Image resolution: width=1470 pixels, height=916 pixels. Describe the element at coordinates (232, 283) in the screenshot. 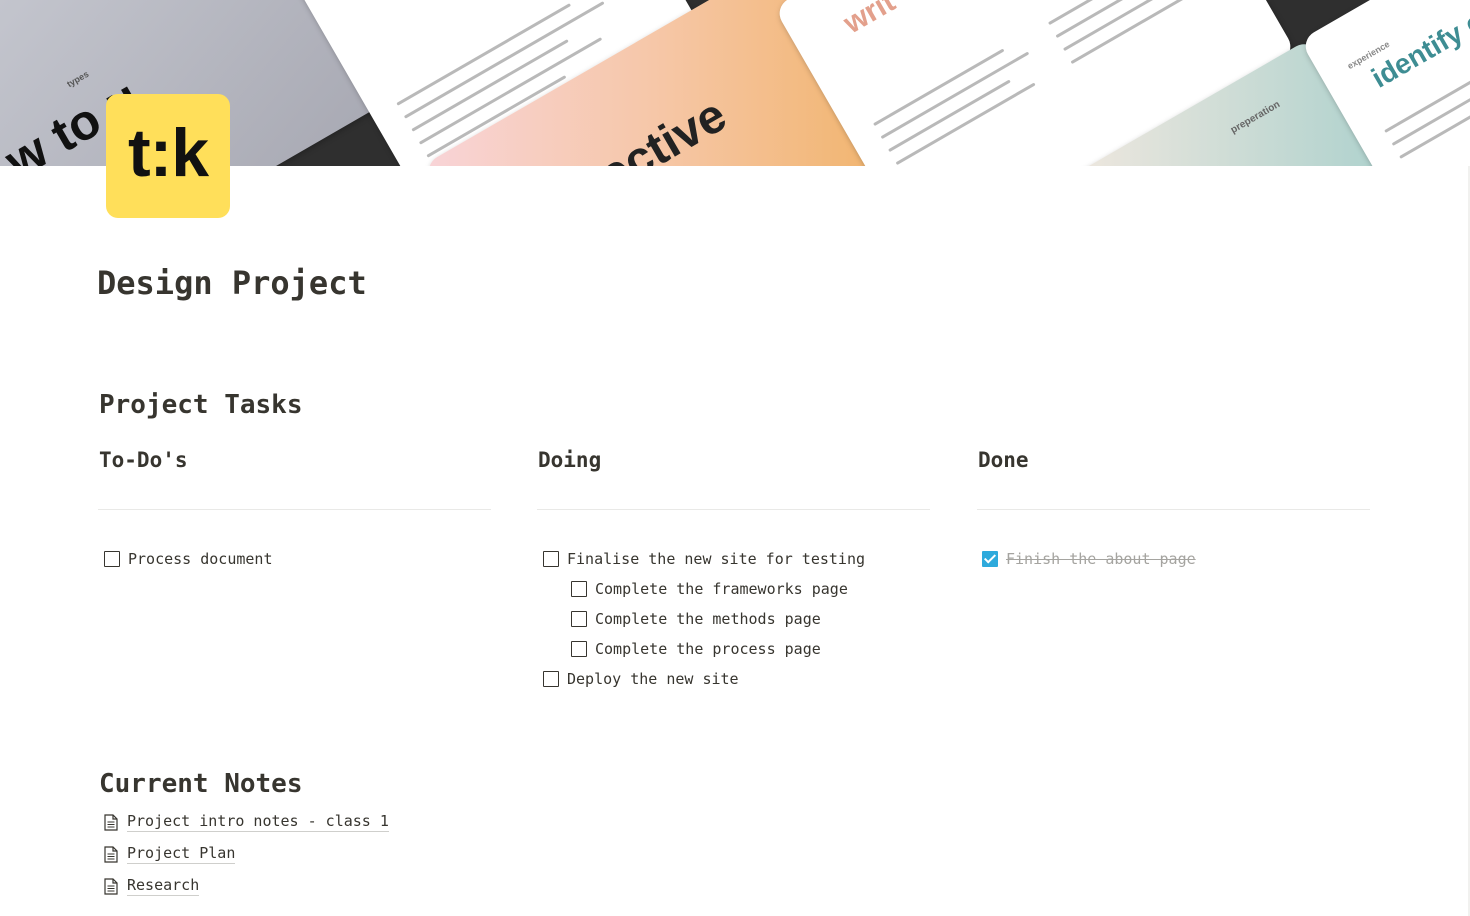

I see `page-title: Design Project` at that location.